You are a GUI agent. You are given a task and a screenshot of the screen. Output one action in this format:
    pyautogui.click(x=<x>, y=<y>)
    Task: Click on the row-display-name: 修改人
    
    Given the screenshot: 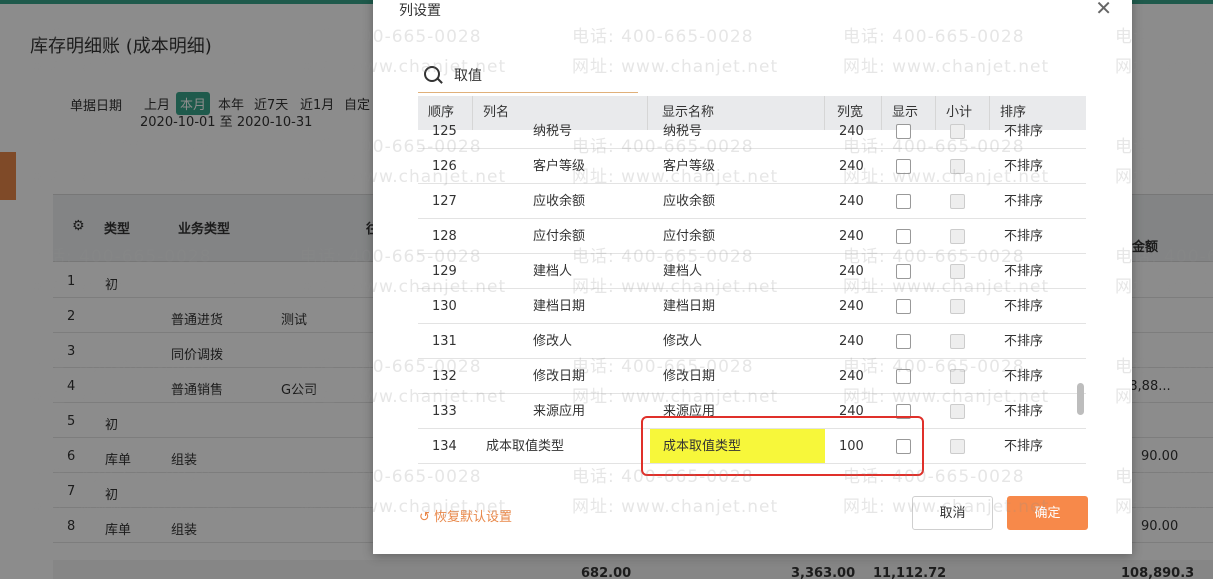 What is the action you would take?
    pyautogui.click(x=682, y=341)
    